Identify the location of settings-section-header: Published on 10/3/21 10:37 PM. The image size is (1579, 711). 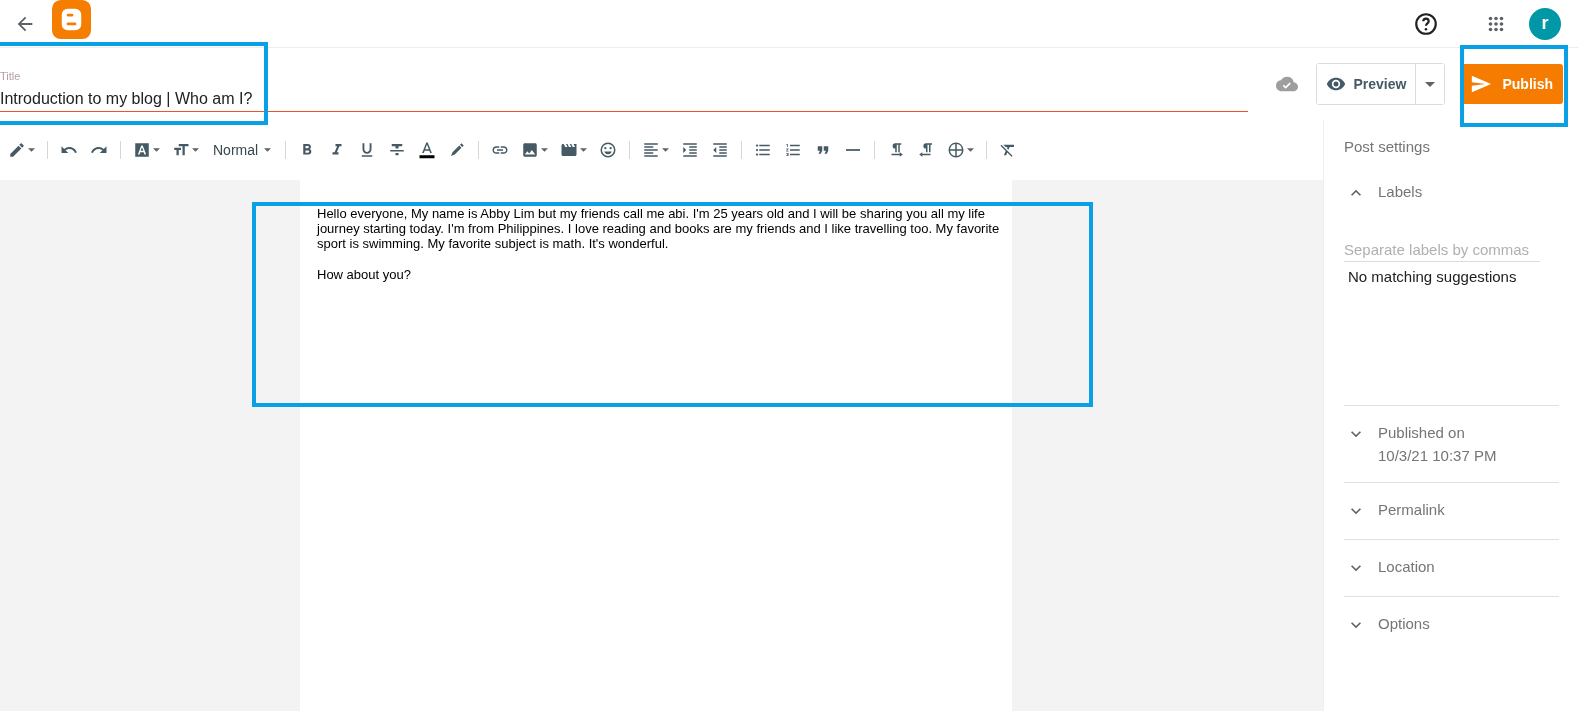
(1451, 444).